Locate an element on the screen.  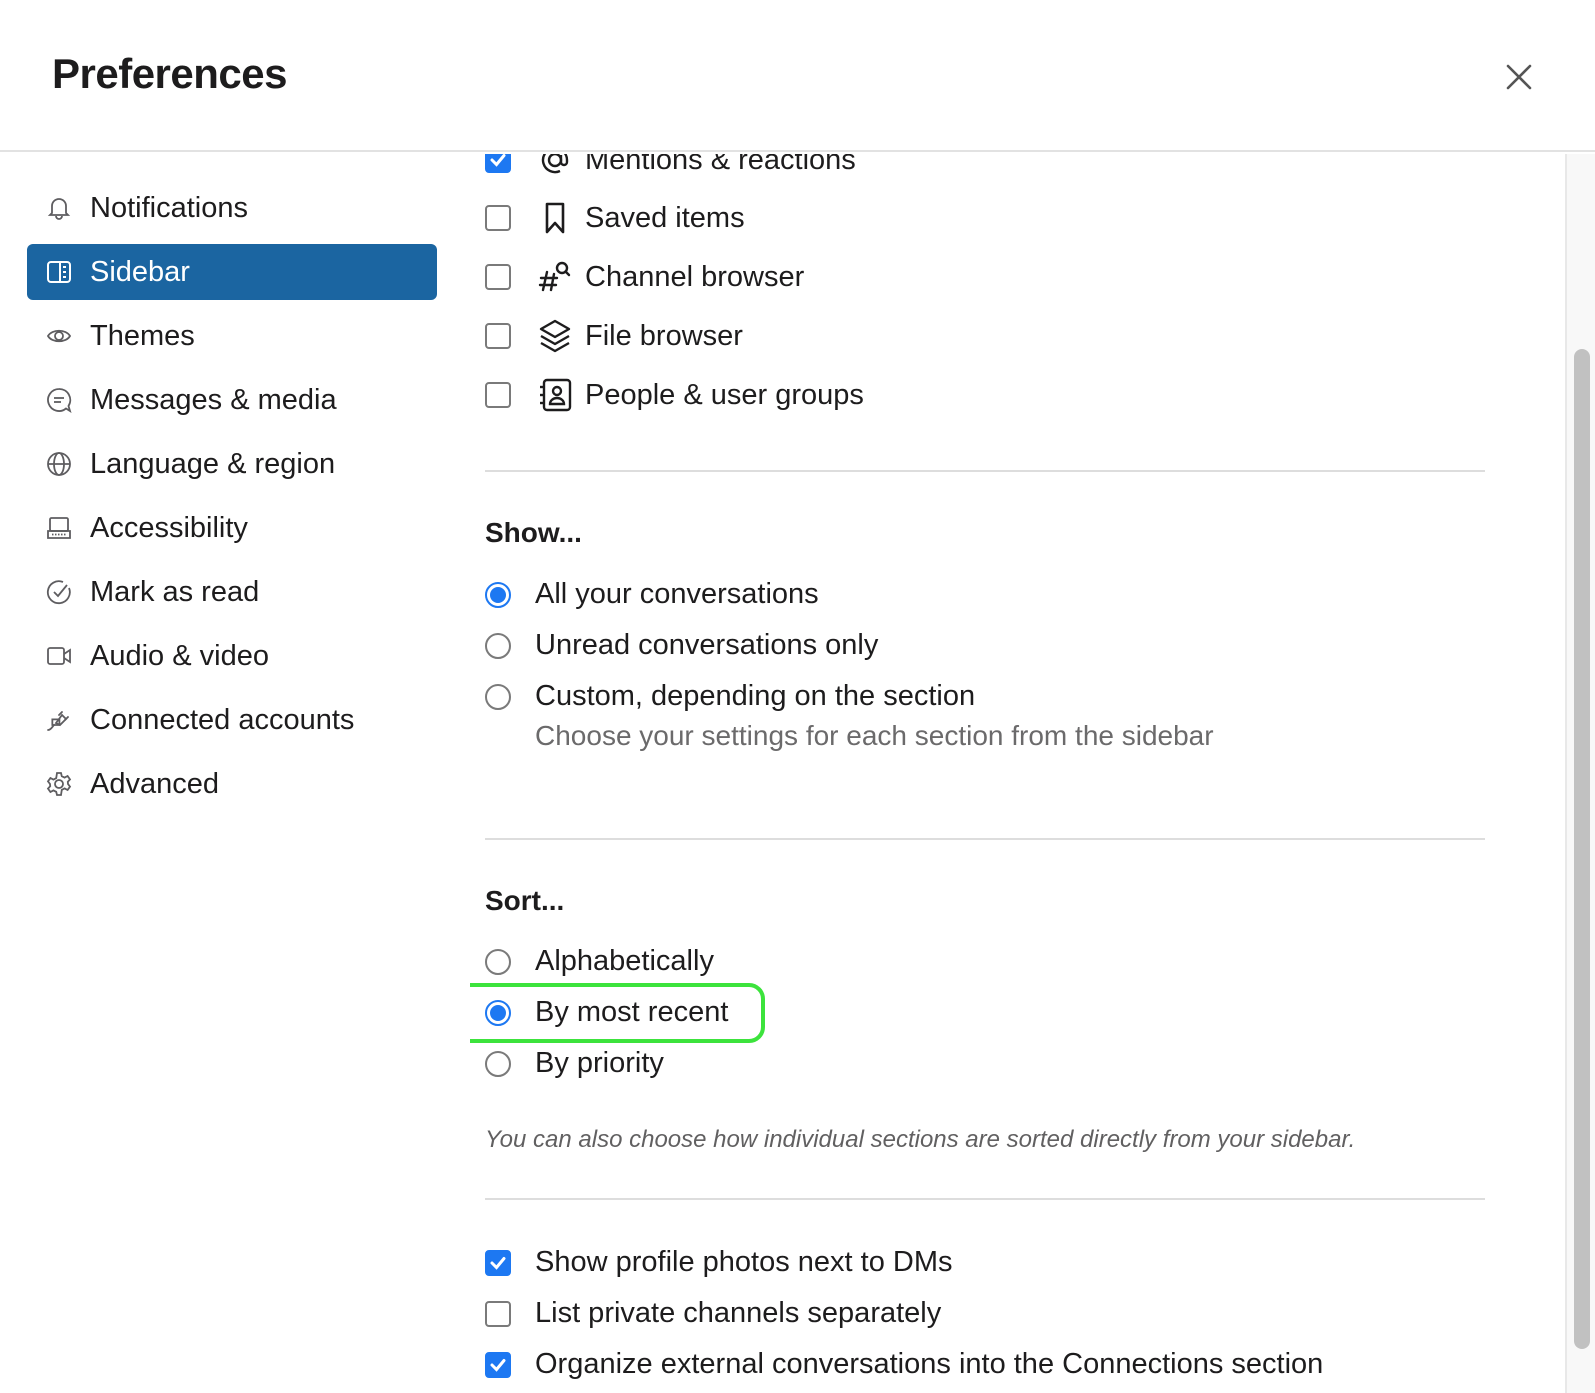
nav-item-messages-media: Messages & media is located at coordinates (232, 400).